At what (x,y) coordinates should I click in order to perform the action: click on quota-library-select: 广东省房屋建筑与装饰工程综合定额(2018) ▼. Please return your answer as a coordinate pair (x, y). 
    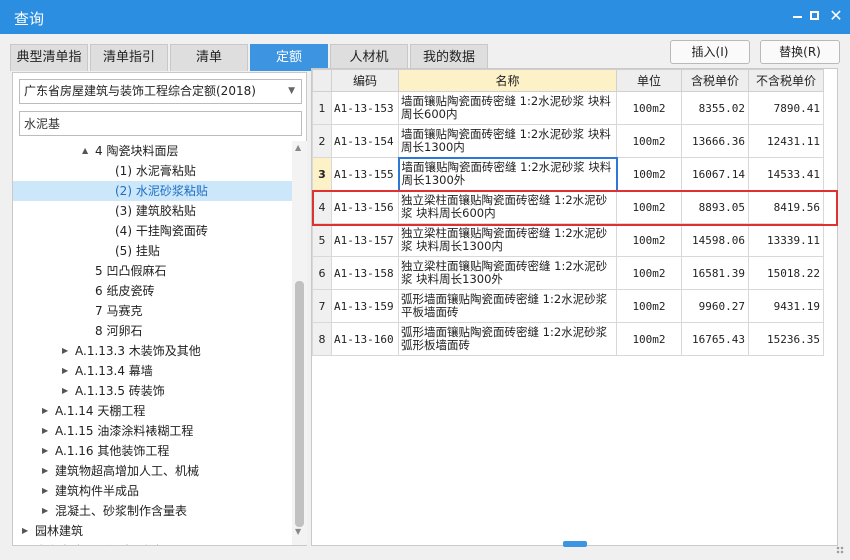
    Looking at the image, I should click on (160, 91).